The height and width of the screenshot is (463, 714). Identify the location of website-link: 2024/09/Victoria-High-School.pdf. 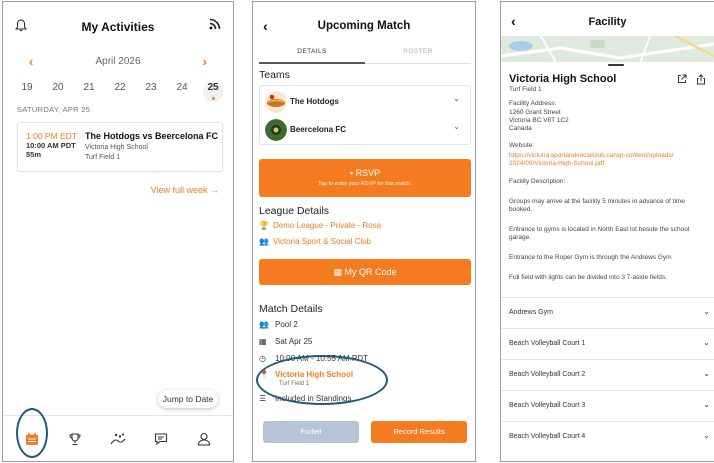
(609, 164).